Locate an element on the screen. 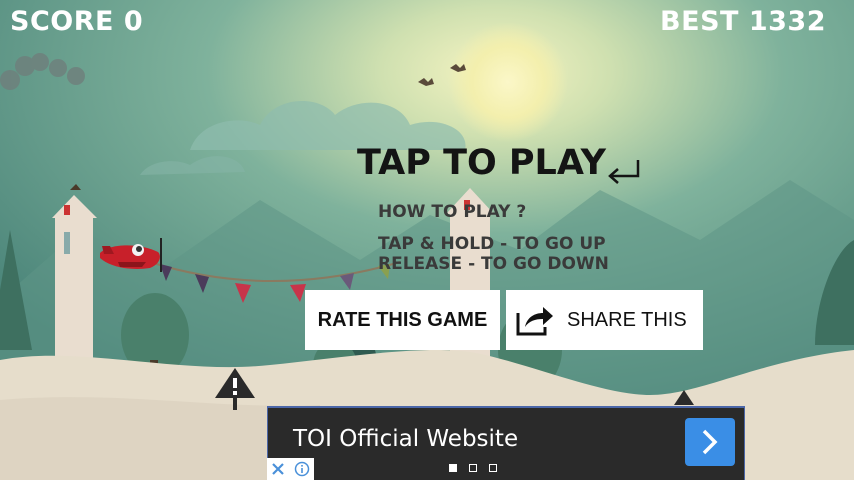 The image size is (854, 480). close-icon is located at coordinates (278, 469).